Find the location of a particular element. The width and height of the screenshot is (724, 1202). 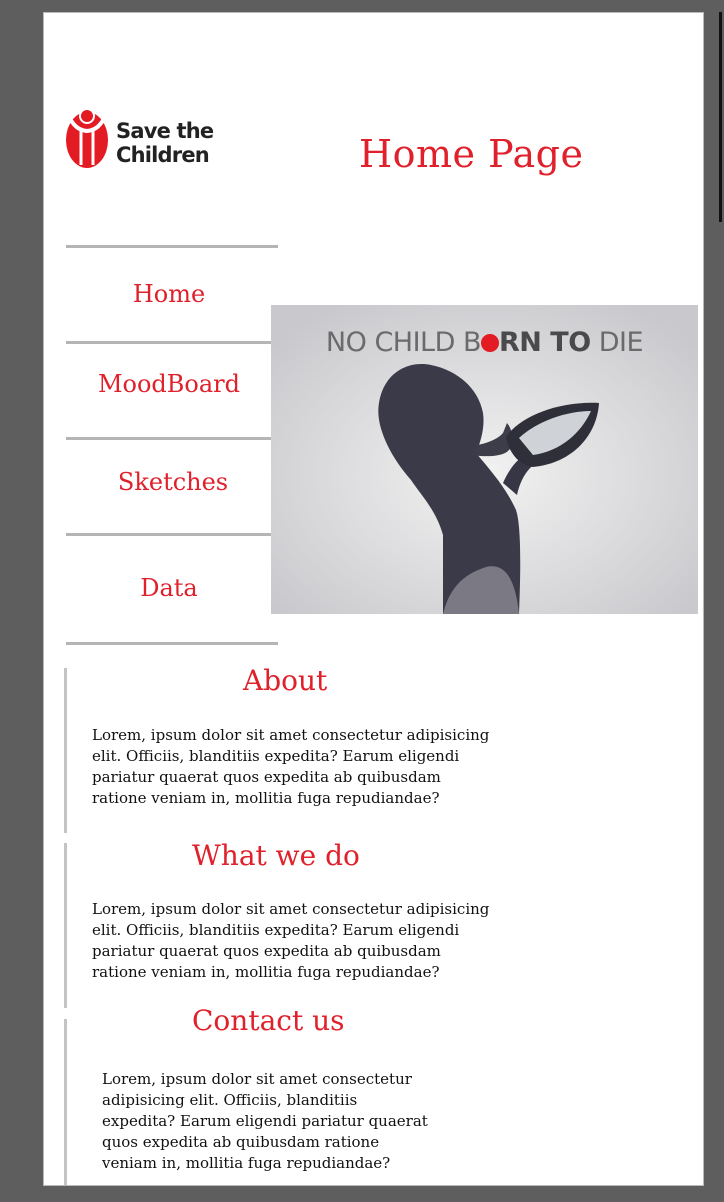

nav-item-data: Data is located at coordinates (172, 589).